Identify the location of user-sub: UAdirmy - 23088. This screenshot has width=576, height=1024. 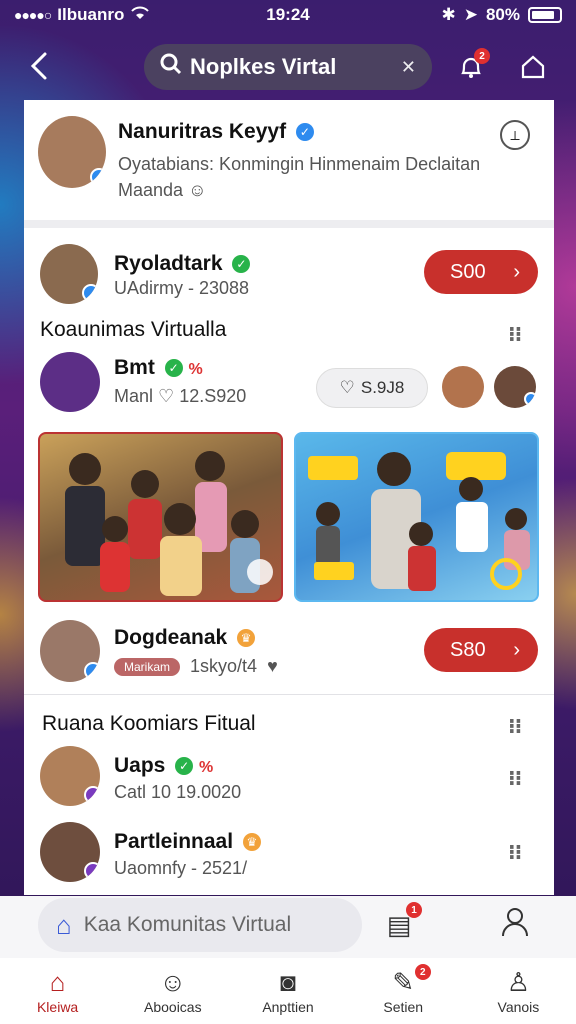
(182, 288).